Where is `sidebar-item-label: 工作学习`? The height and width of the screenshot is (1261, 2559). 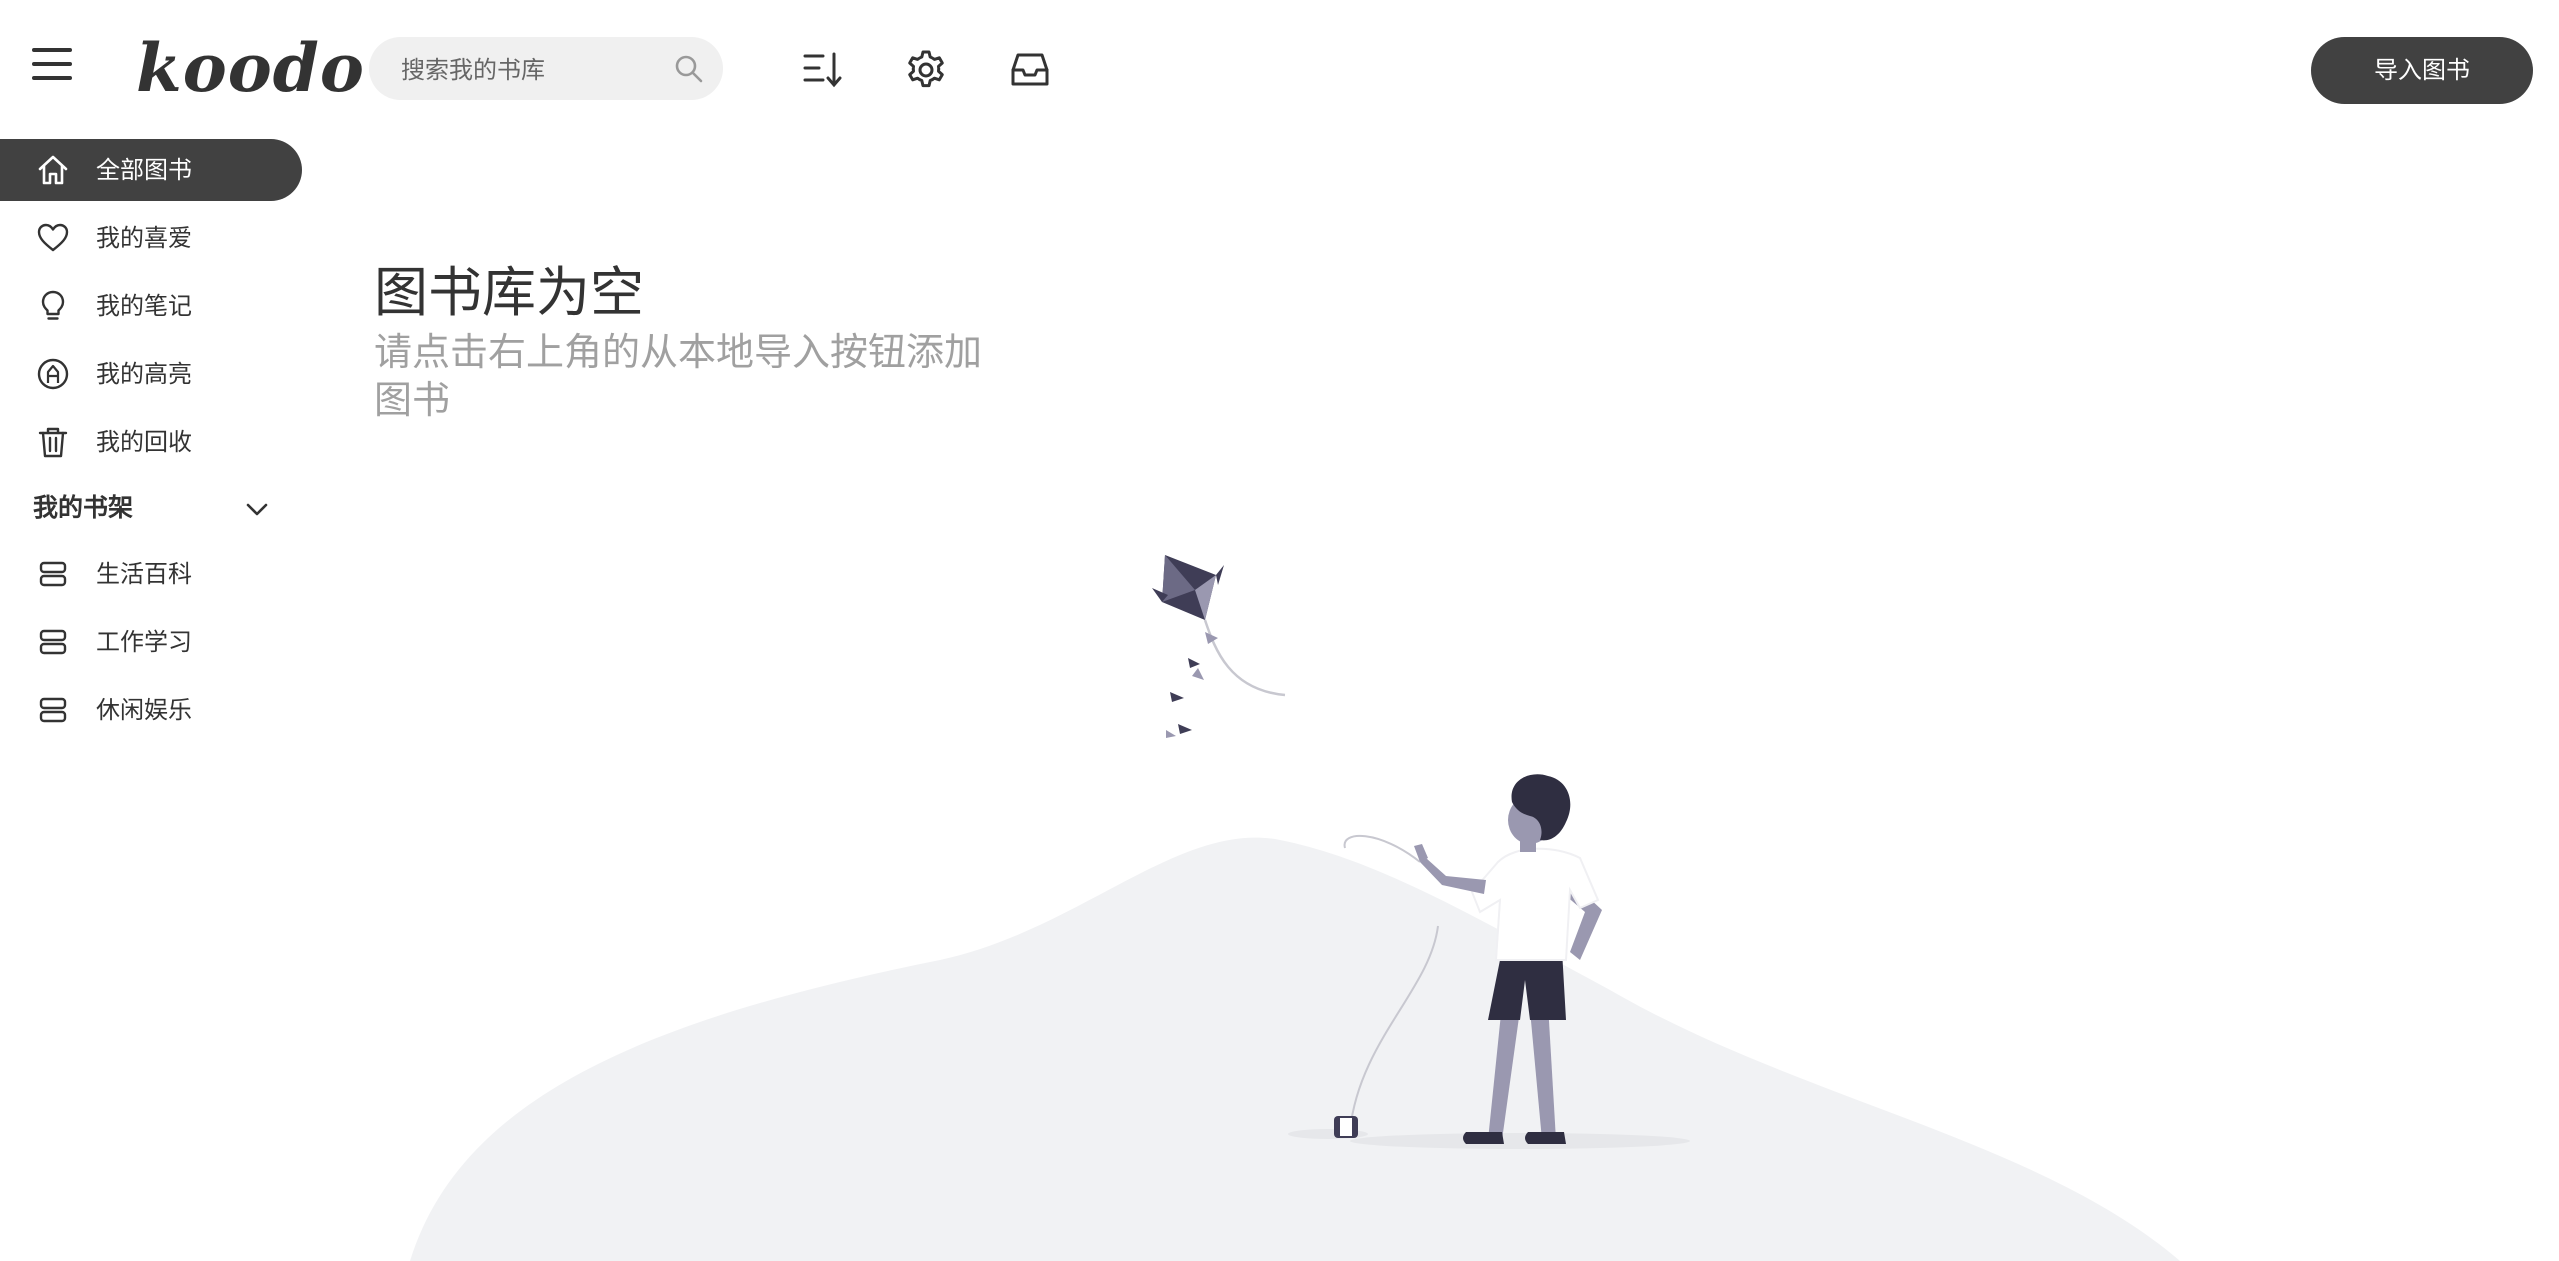 sidebar-item-label: 工作学习 is located at coordinates (144, 642).